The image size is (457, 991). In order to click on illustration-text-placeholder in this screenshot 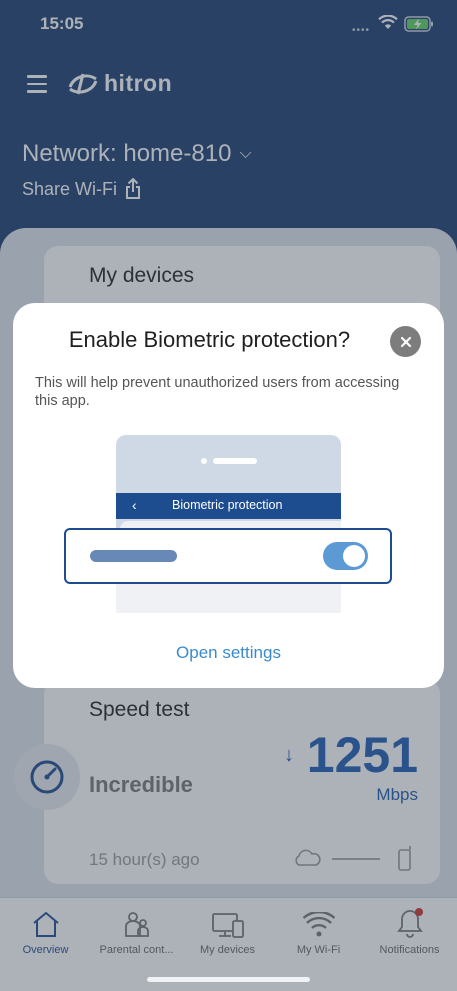, I will do `click(133, 556)`.